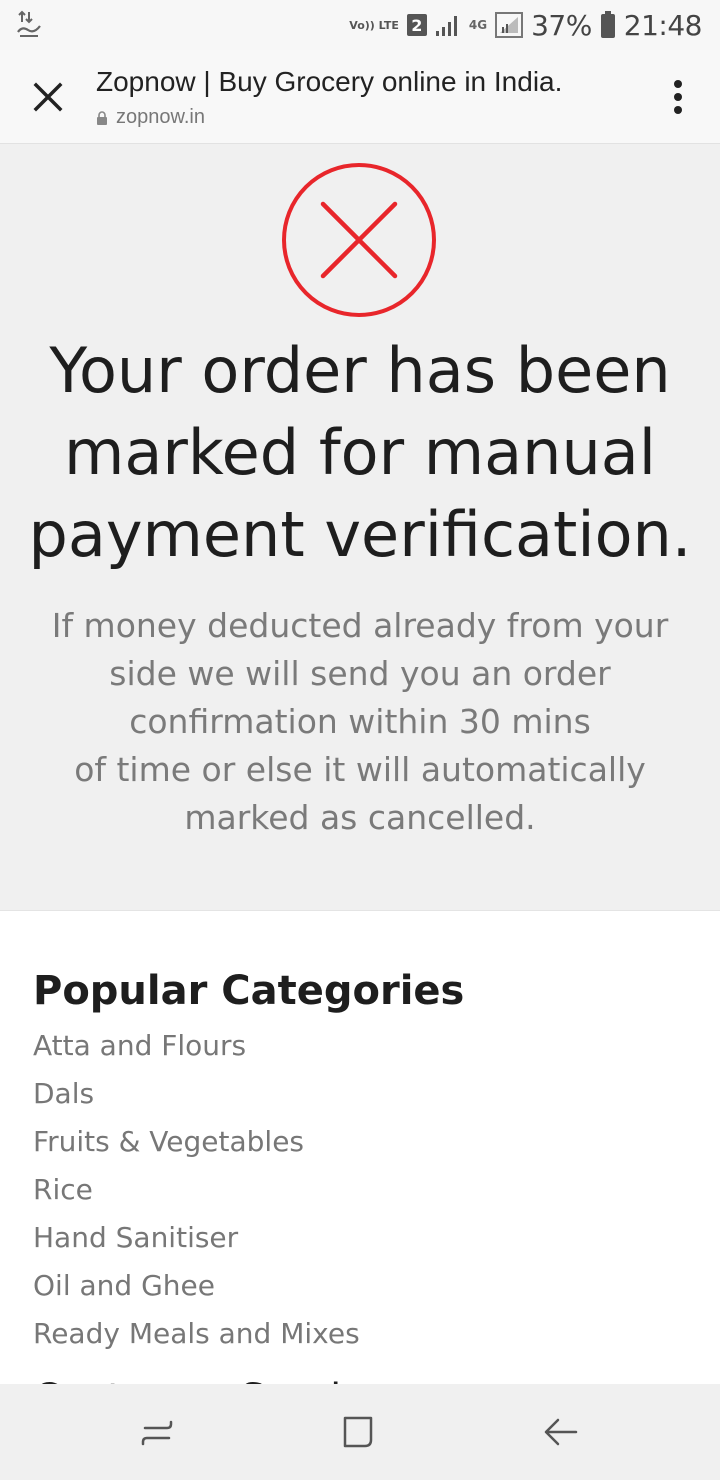 The width and height of the screenshot is (720, 1480). Describe the element at coordinates (363, 1334) in the screenshot. I see `category-link: Ready Meals and Mixes` at that location.